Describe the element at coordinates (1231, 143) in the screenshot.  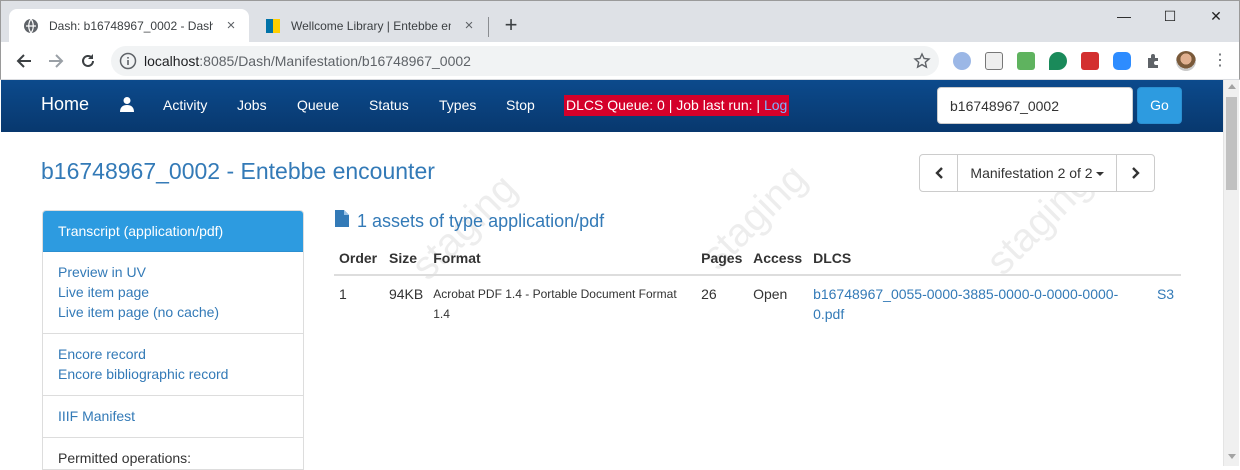
I see `scroll-thumb` at that location.